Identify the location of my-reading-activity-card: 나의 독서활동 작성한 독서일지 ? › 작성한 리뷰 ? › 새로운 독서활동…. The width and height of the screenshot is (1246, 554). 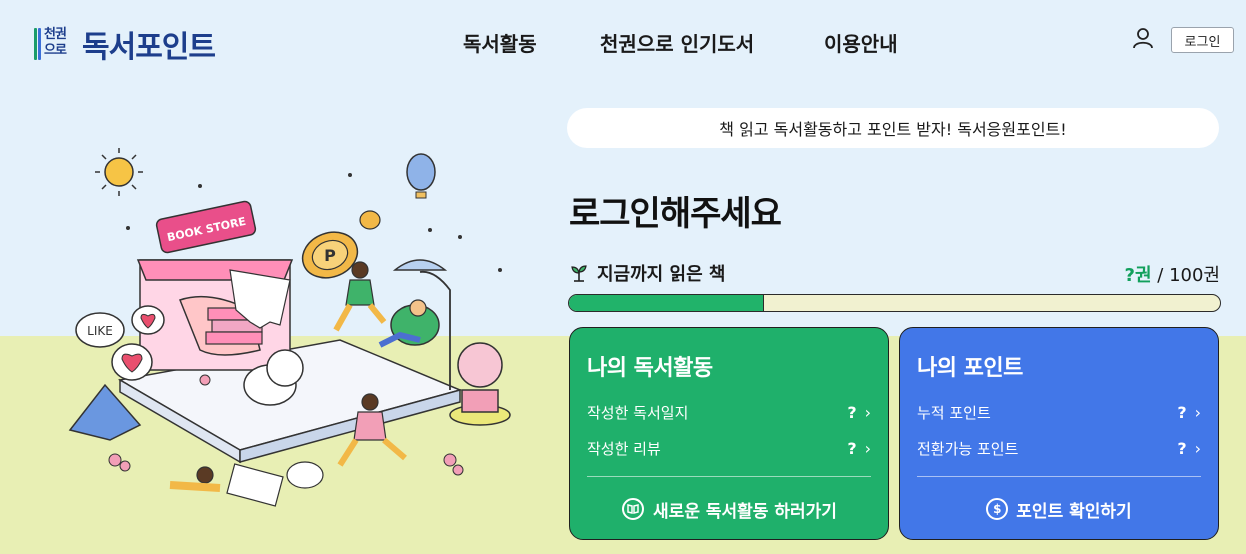
(729, 433).